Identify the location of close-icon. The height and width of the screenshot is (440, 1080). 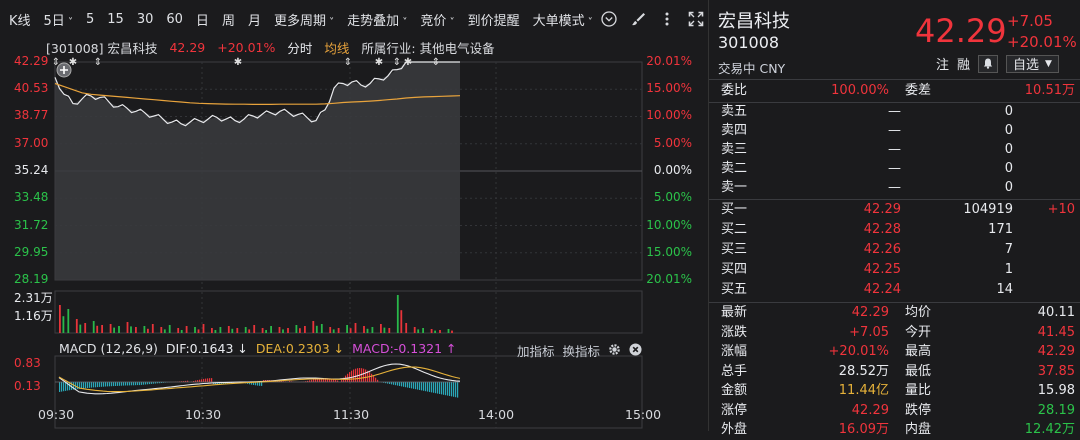
(635, 351).